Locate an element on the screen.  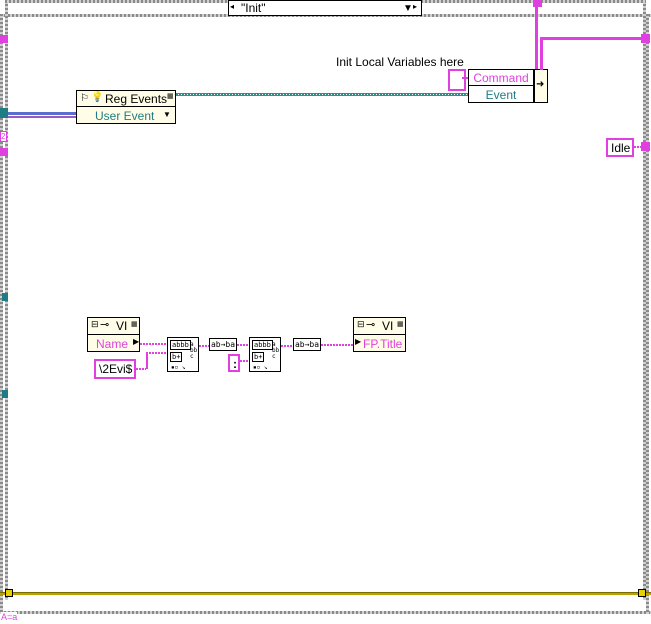
concat-plus-2: b+ is located at coordinates (258, 357).